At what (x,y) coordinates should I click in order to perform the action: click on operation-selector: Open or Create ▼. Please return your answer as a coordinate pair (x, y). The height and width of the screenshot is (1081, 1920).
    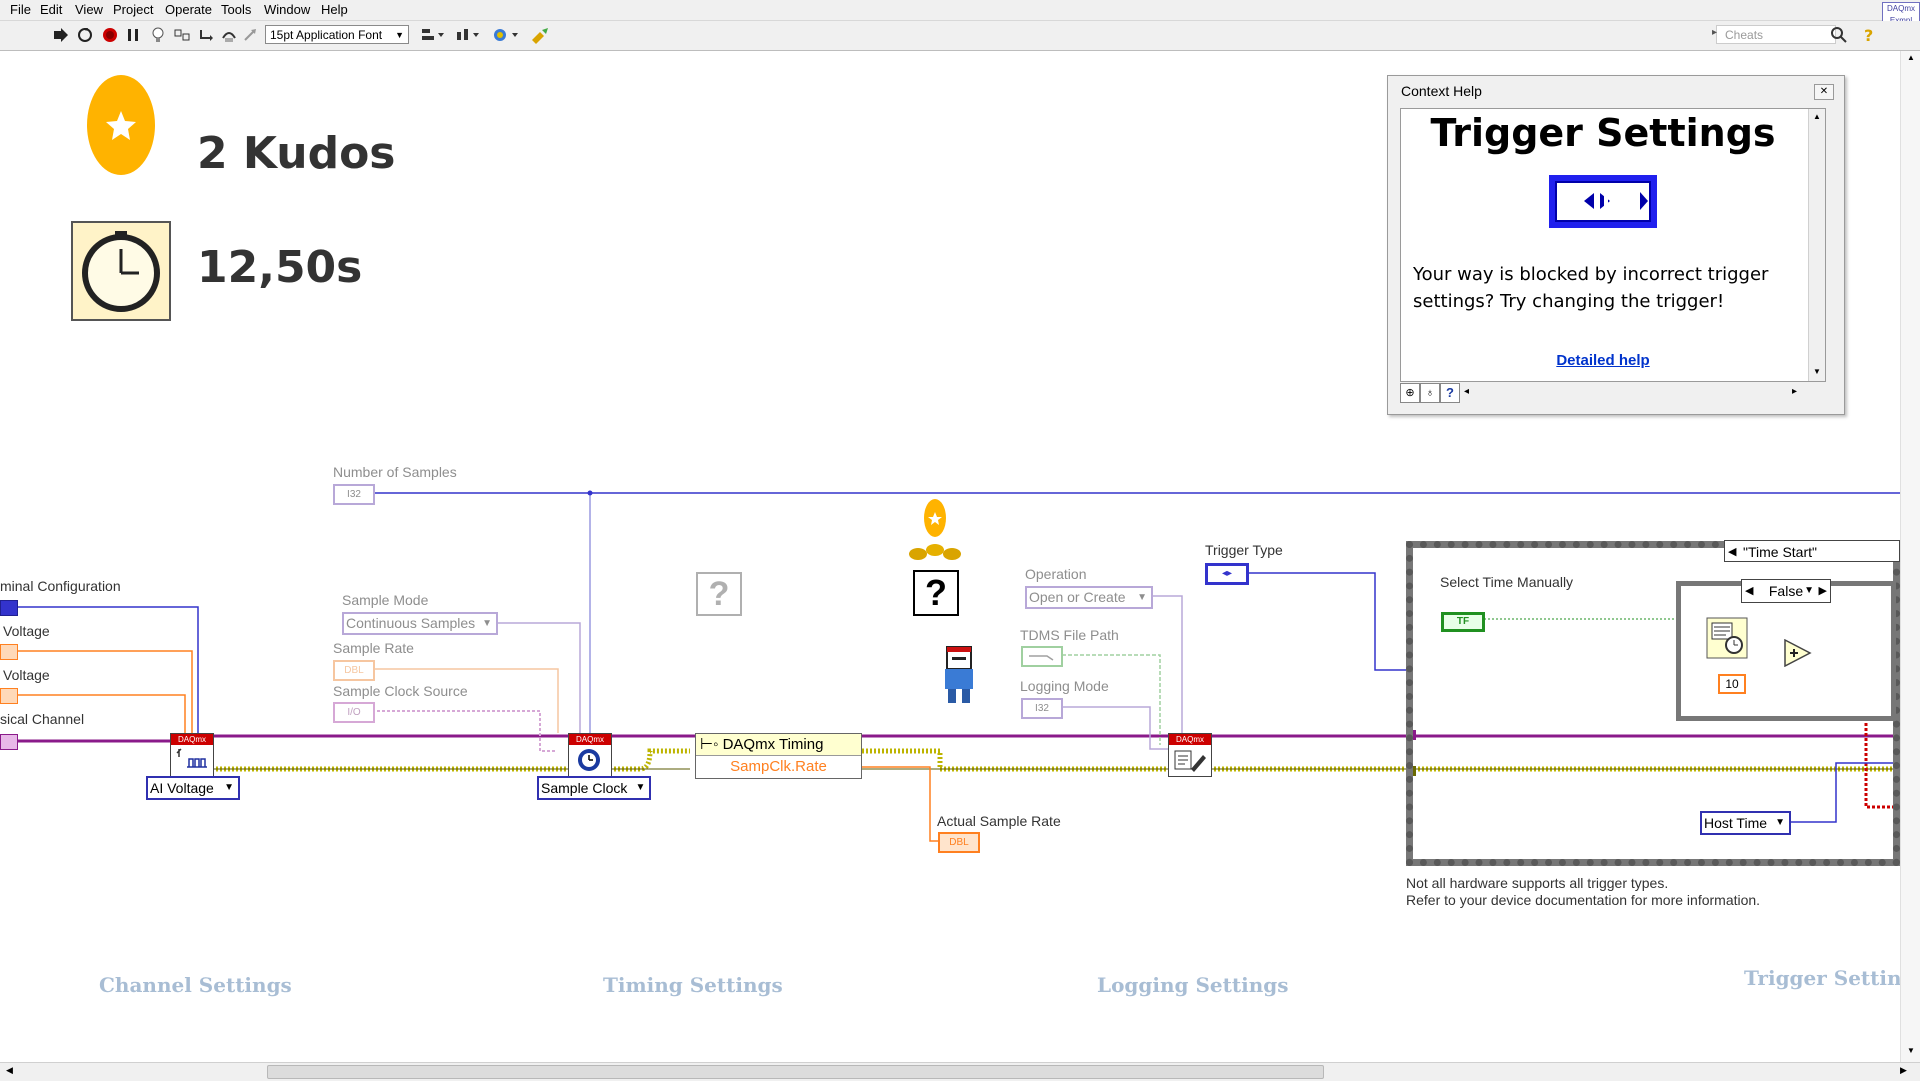
    Looking at the image, I should click on (1089, 597).